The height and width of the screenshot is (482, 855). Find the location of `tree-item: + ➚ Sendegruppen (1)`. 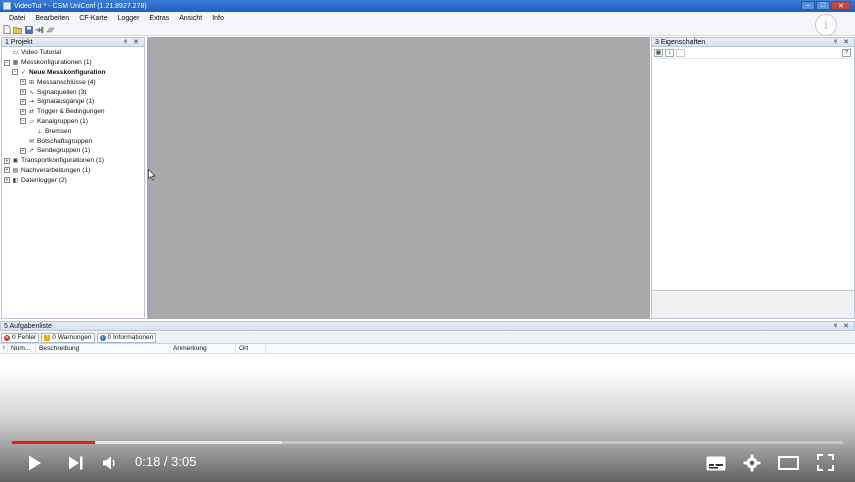

tree-item: + ➚ Sendegruppen (1) is located at coordinates (73, 151).